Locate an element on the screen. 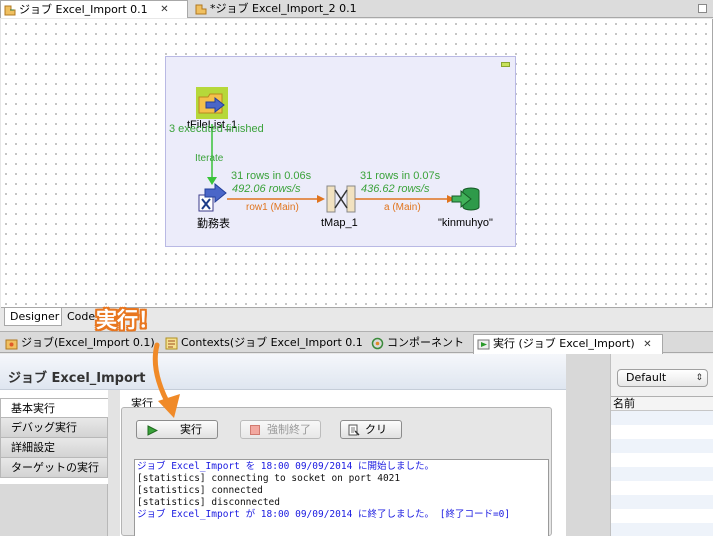  run-button: 実行 is located at coordinates (177, 429).